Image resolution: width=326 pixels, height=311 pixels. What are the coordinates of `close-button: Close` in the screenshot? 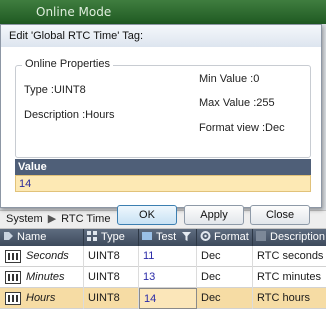 It's located at (280, 215).